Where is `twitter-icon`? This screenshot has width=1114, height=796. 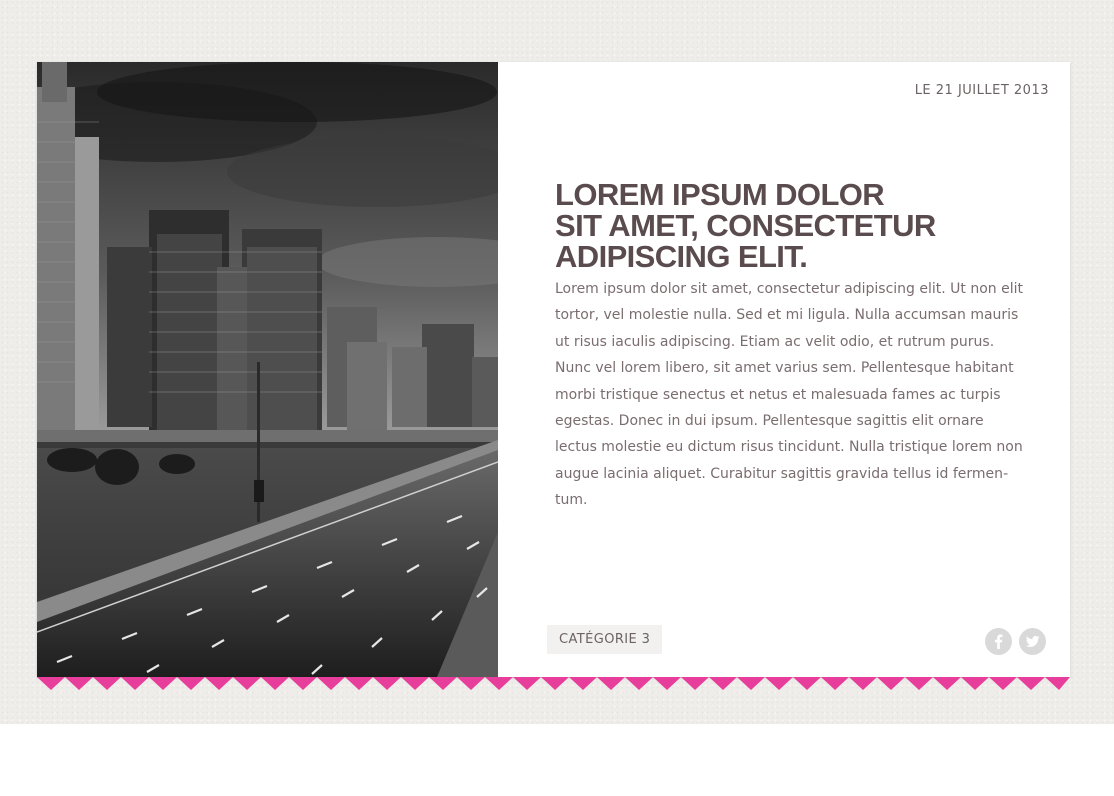
twitter-icon is located at coordinates (1032, 641).